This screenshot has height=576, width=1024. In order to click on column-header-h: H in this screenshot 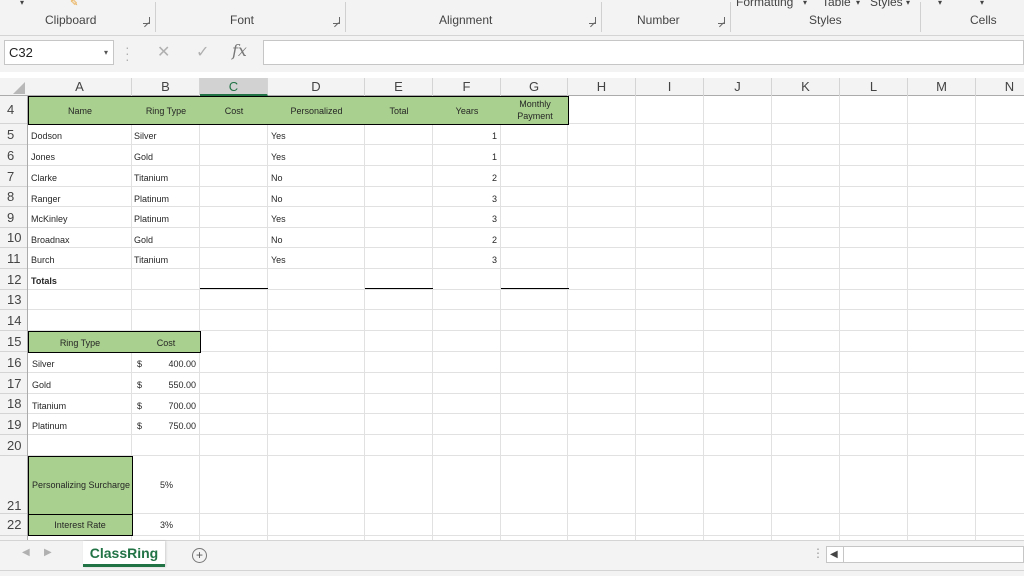, I will do `click(602, 87)`.